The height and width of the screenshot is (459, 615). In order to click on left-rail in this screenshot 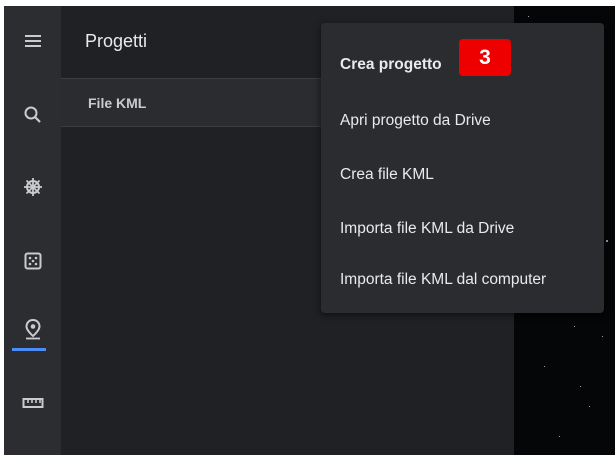, I will do `click(32, 230)`.